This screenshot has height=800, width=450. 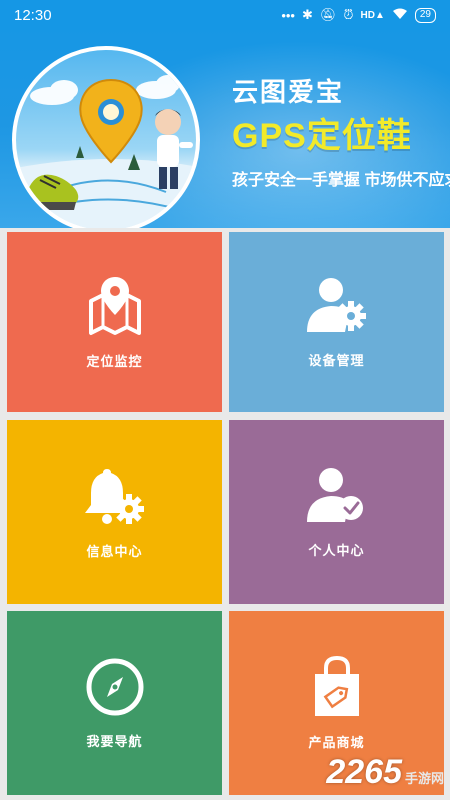 What do you see at coordinates (111, 121) in the screenshot?
I see `gold-pin-icon` at bounding box center [111, 121].